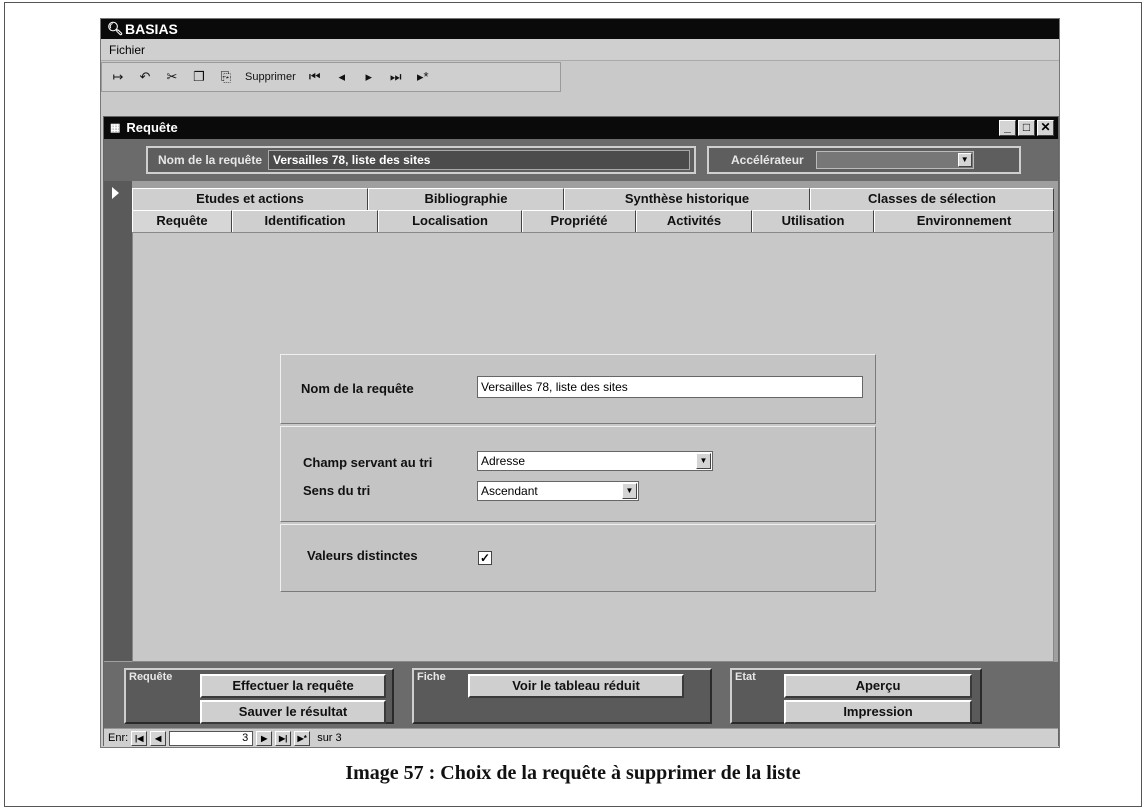  Describe the element at coordinates (152, 127) in the screenshot. I see `query-window-title: Requête` at that location.